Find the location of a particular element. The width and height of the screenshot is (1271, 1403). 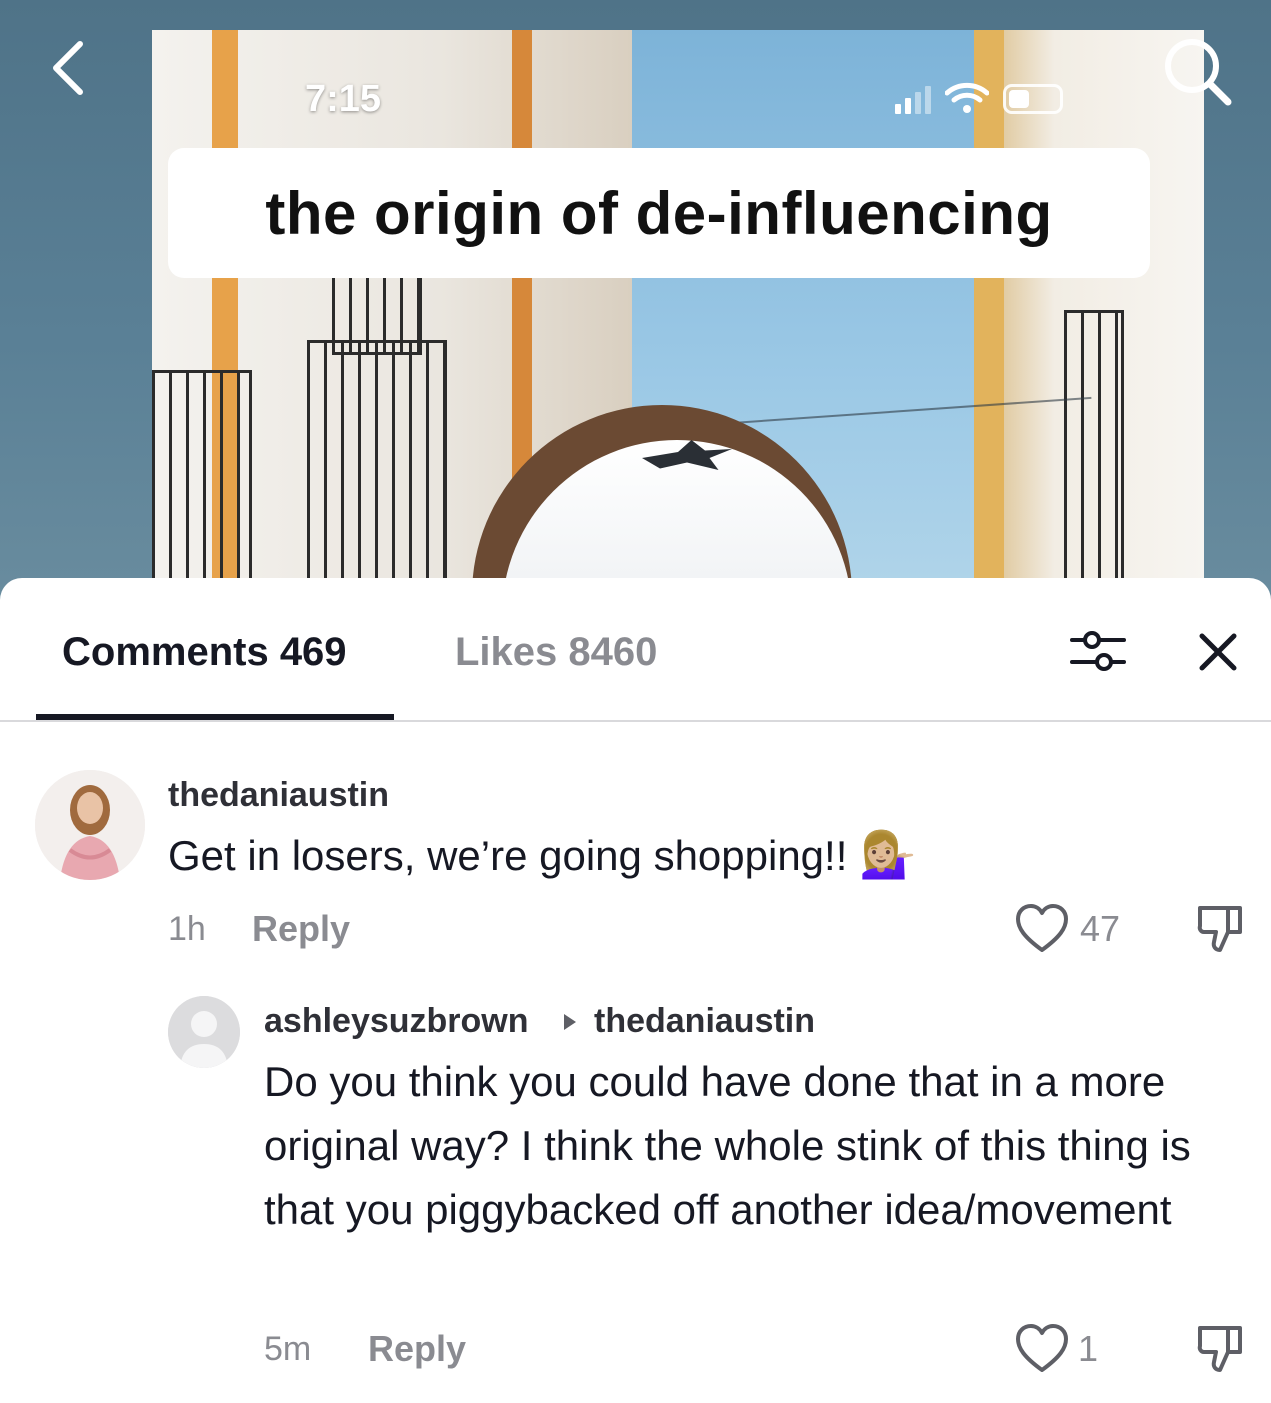

wifi-icon is located at coordinates (967, 97).